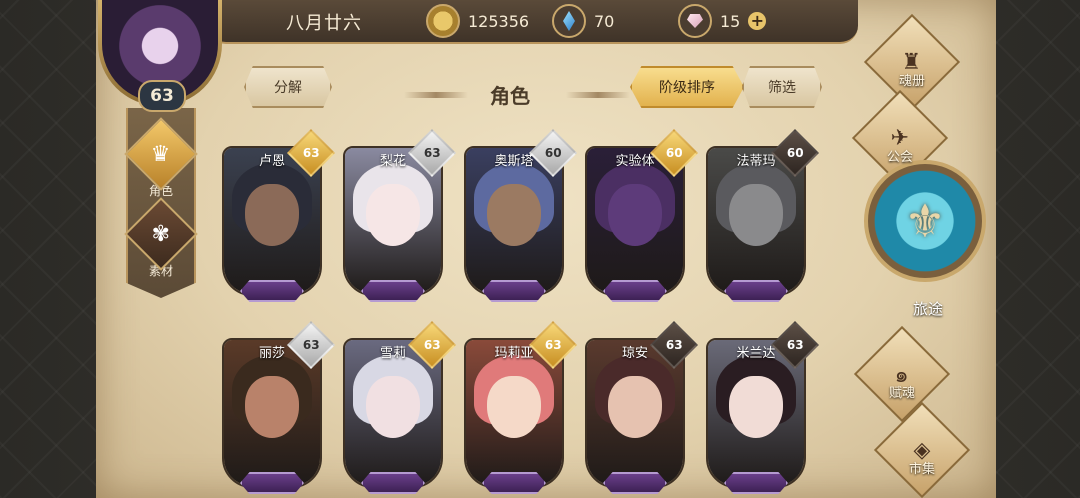 Image resolution: width=1080 pixels, height=498 pixels. Describe the element at coordinates (912, 62) in the screenshot. I see `soul-book-button: ♜ 魂册` at that location.